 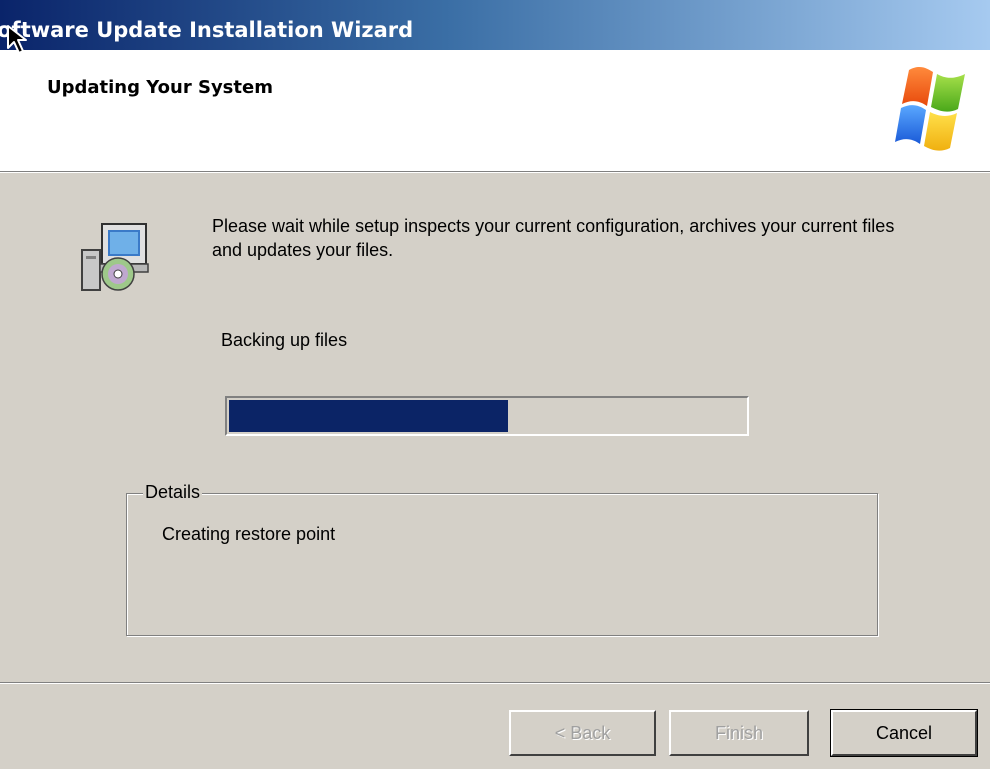 What do you see at coordinates (207, 30) in the screenshot?
I see `window-title: Software Update Installation Wizard` at bounding box center [207, 30].